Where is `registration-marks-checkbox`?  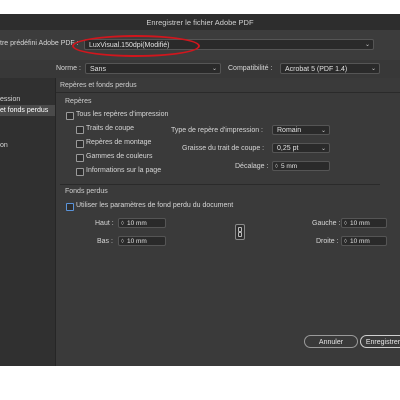 registration-marks-checkbox is located at coordinates (80, 144).